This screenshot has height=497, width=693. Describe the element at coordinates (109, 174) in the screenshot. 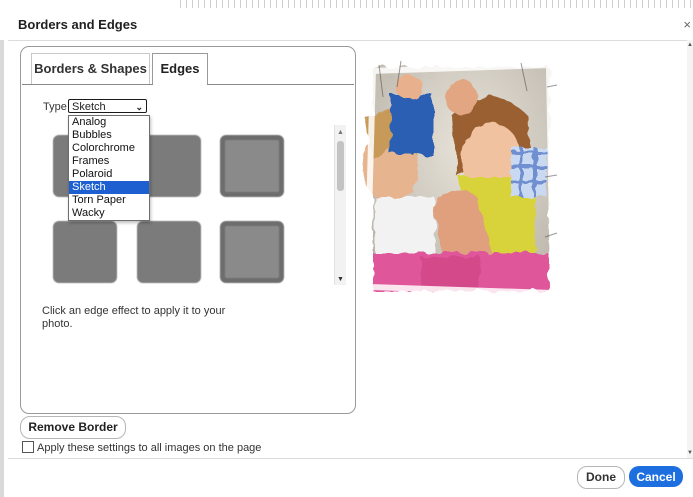

I see `type-option: Polaroid` at that location.